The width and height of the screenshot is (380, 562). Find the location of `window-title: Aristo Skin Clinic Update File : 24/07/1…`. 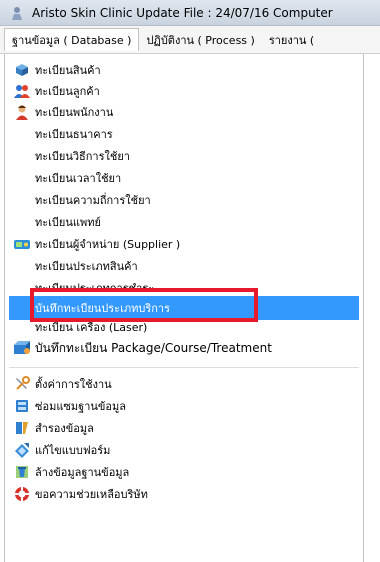

window-title: Aristo Skin Clinic Update File : 24/07/1… is located at coordinates (182, 12).